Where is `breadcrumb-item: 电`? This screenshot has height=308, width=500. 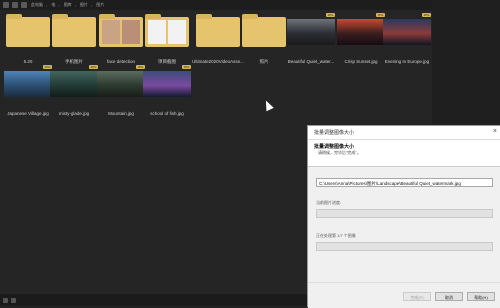 breadcrumb-item: 电 is located at coordinates (53, 5).